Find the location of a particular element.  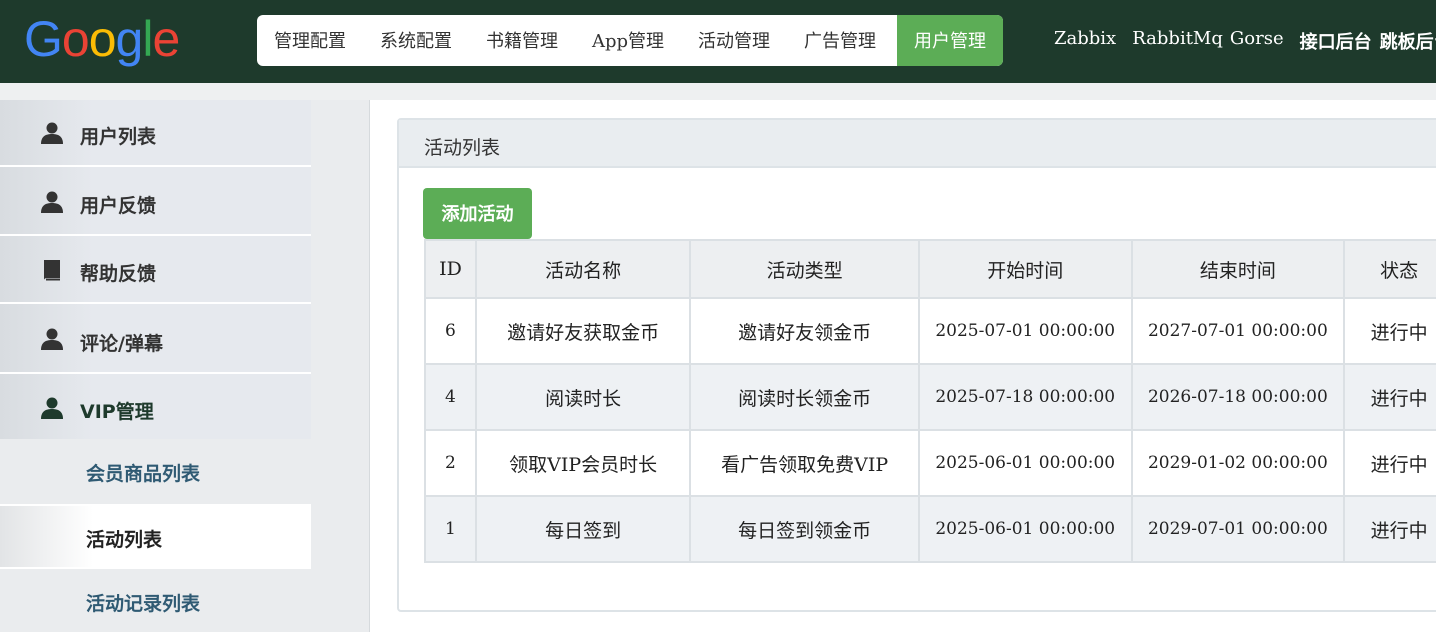

cell-end: 2029-01-02 00:00:00 is located at coordinates (1238, 463).